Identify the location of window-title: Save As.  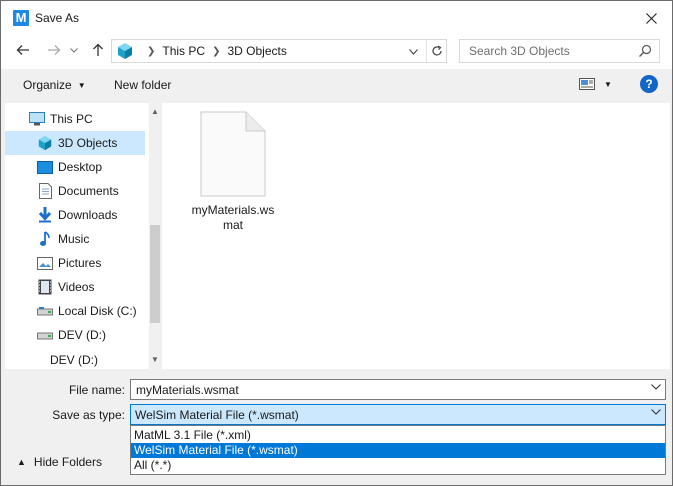
(57, 18).